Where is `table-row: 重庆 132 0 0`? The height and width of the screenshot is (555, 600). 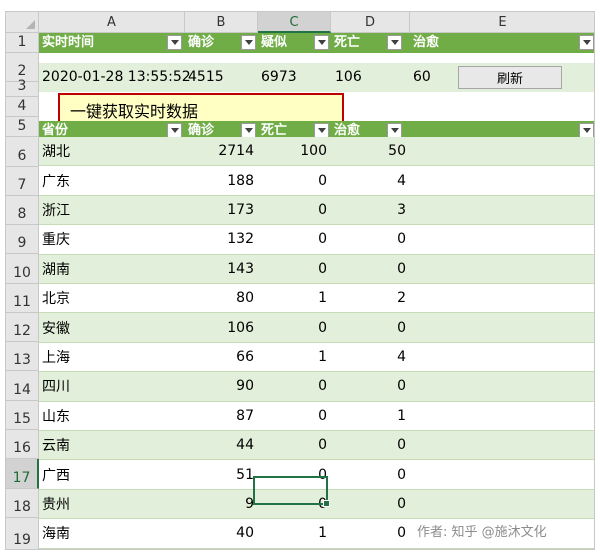
table-row: 重庆 132 0 0 is located at coordinates (316, 240).